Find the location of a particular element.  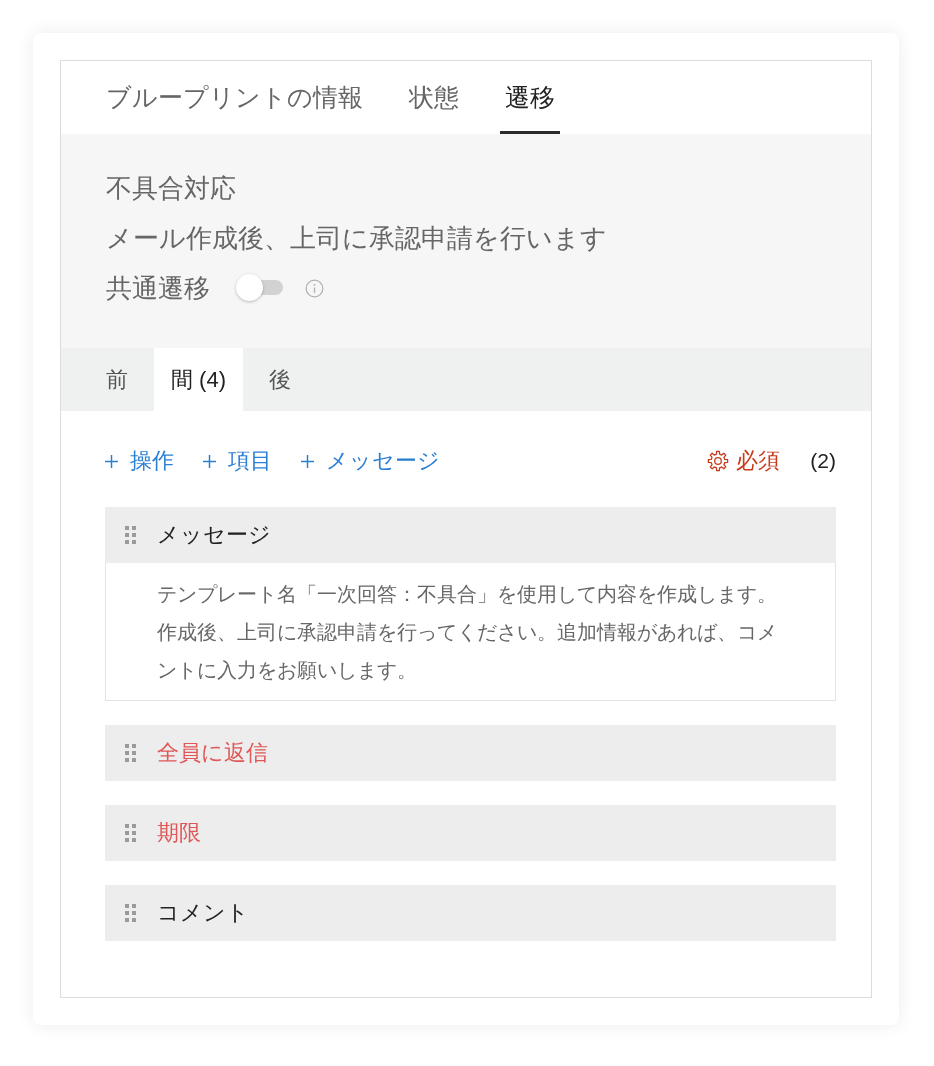

item-title: コメント is located at coordinates (203, 913).